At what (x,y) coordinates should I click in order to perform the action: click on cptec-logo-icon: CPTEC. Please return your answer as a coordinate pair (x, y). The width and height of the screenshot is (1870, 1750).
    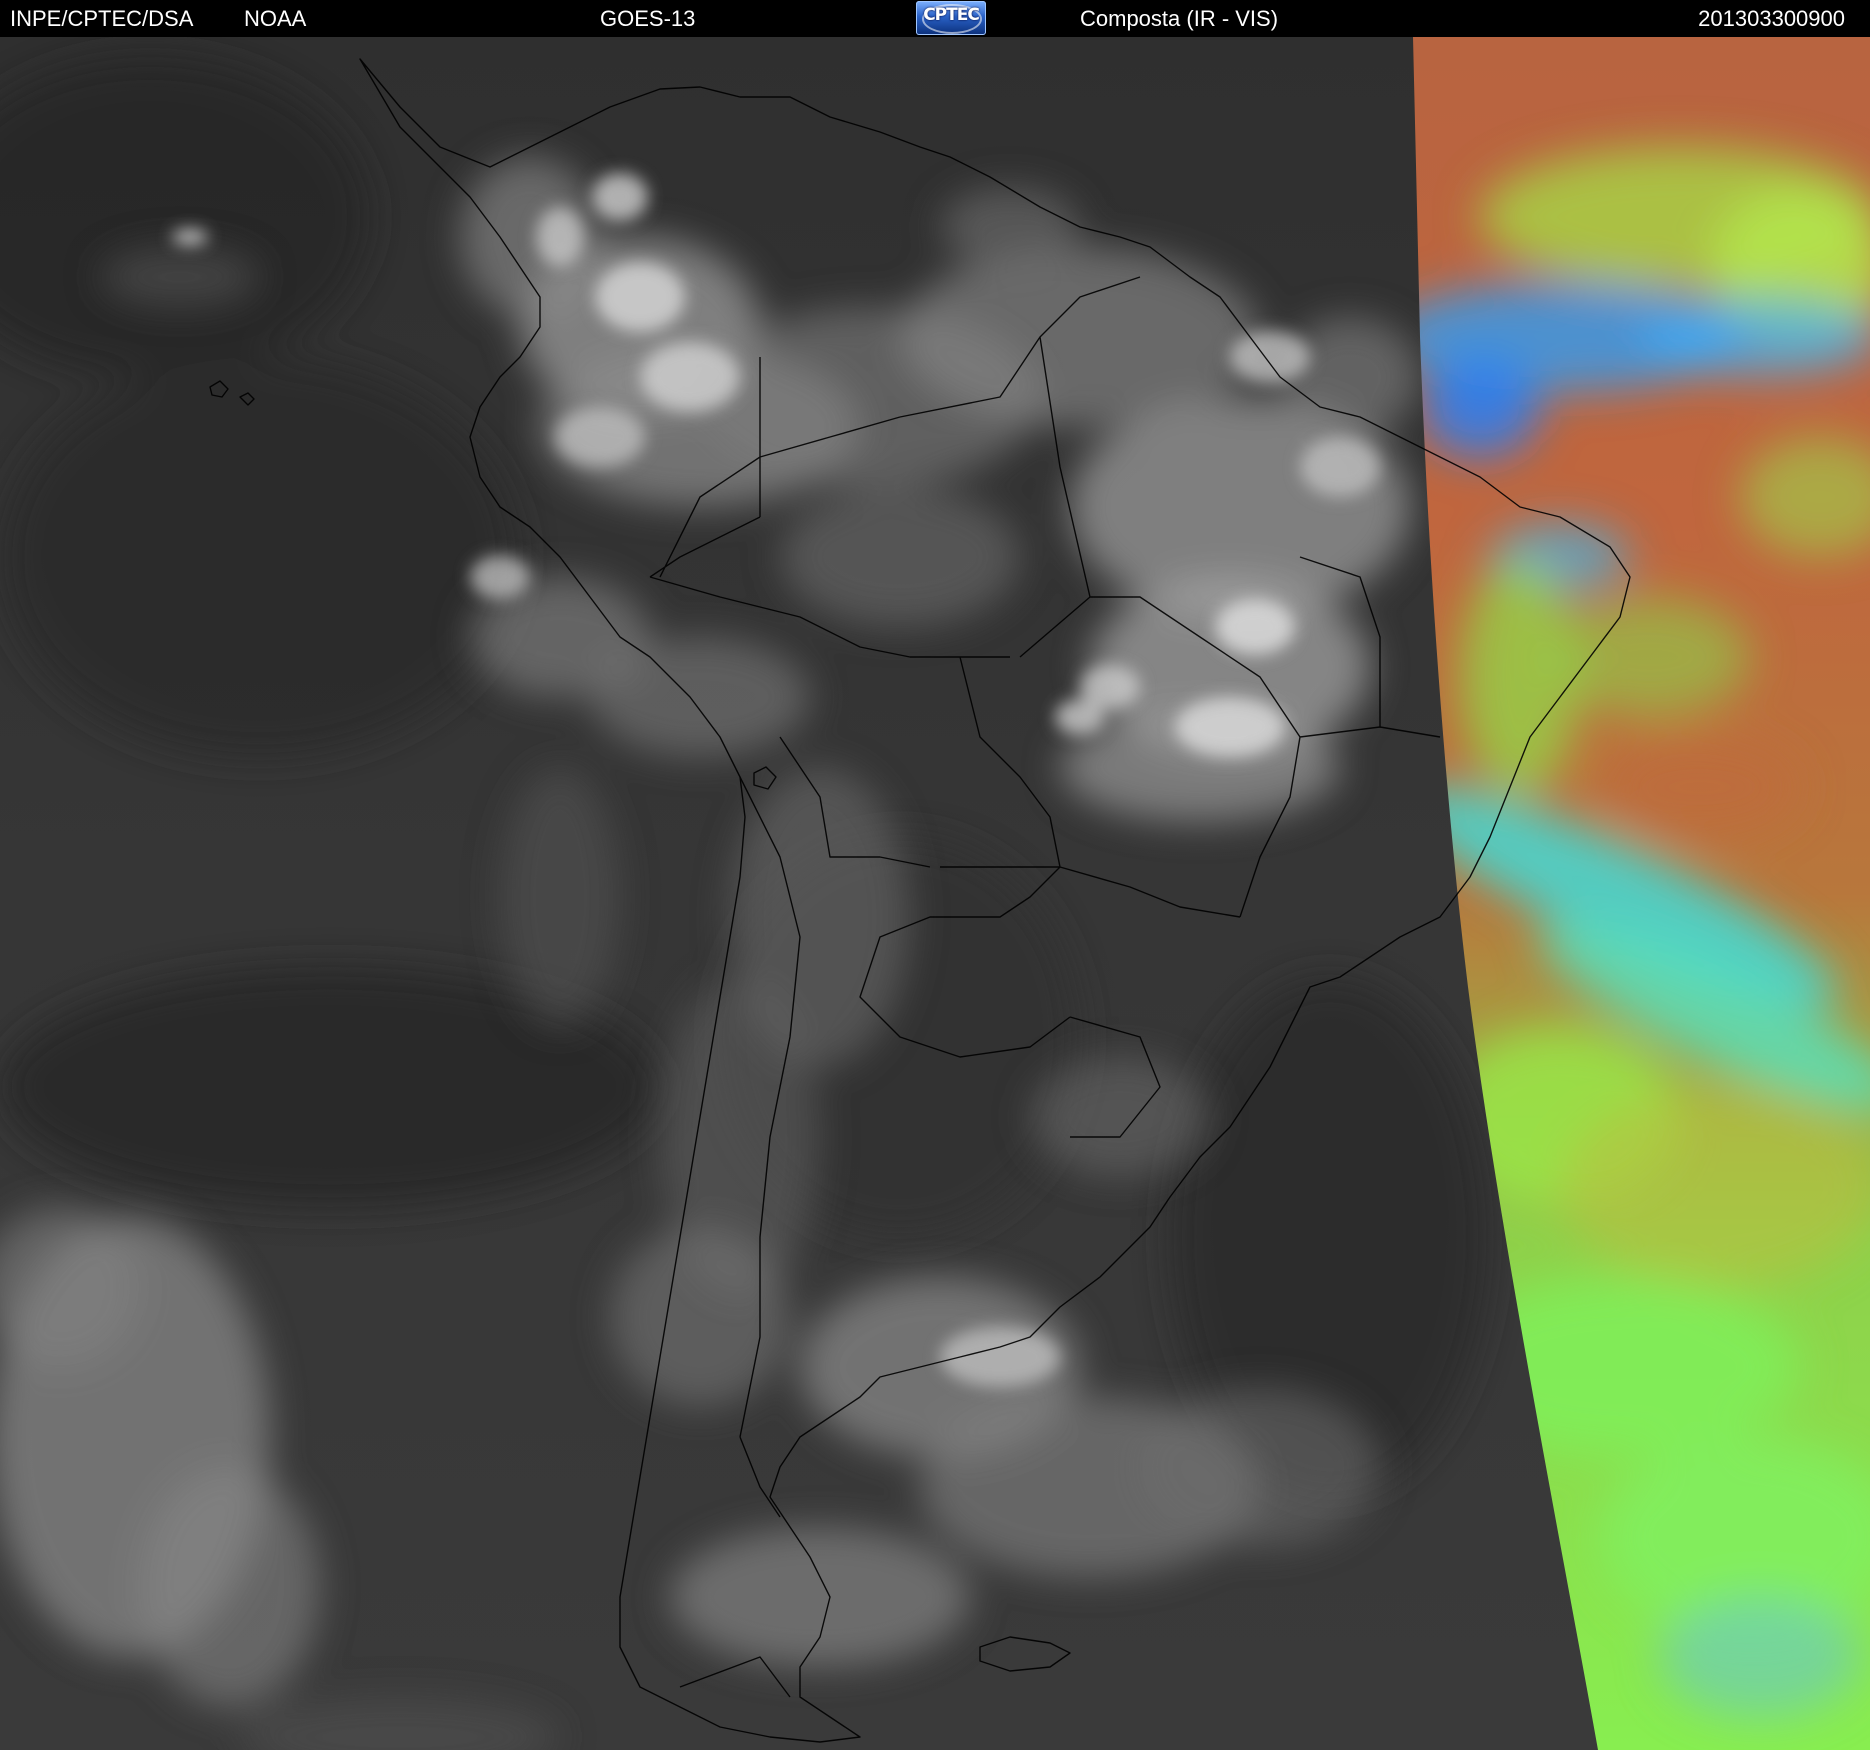
    Looking at the image, I should click on (951, 18).